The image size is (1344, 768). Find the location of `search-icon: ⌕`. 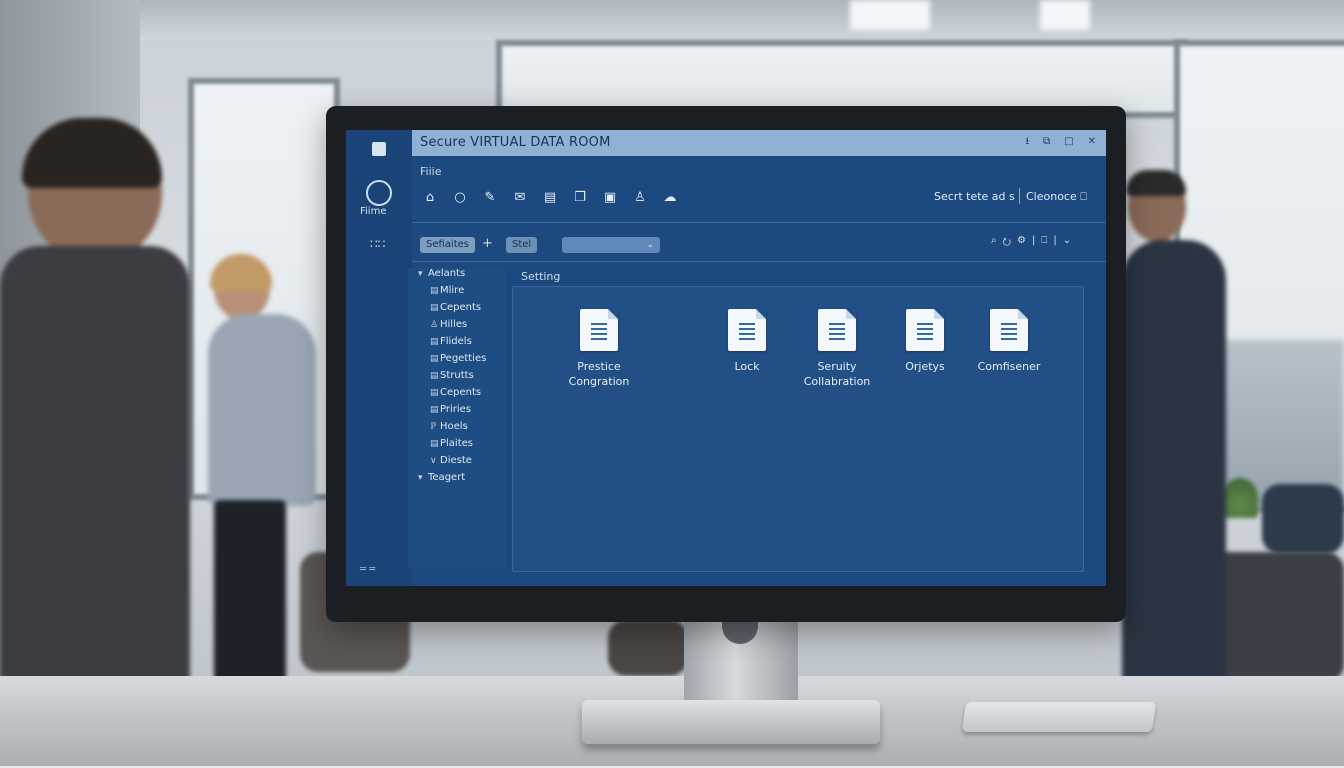

search-icon: ⌕ is located at coordinates (994, 243).